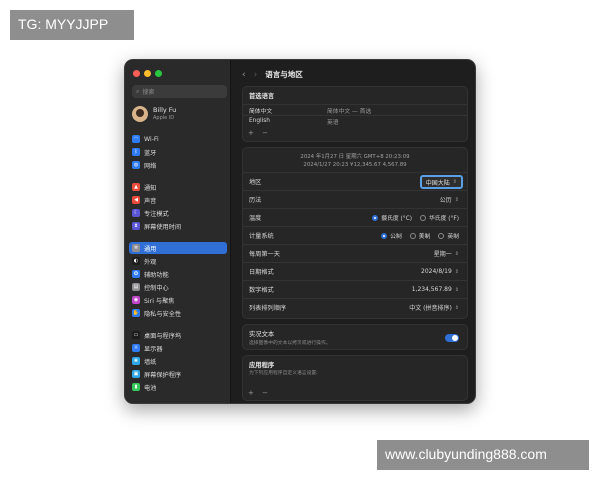 The image size is (600, 480). What do you see at coordinates (396, 237) in the screenshot?
I see `metric-label: 公制` at bounding box center [396, 237].